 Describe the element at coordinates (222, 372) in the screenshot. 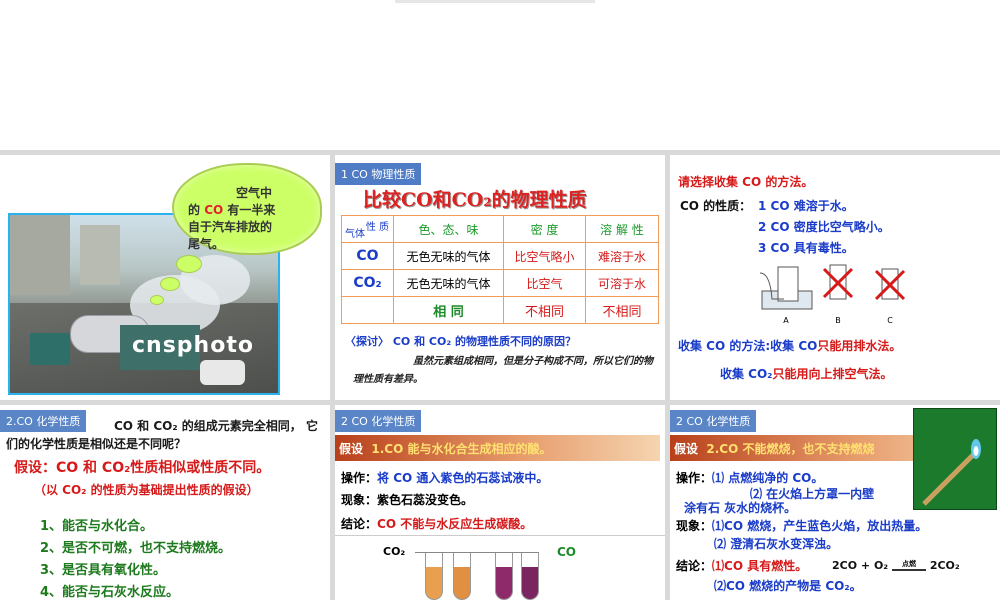

I see `white-car` at that location.